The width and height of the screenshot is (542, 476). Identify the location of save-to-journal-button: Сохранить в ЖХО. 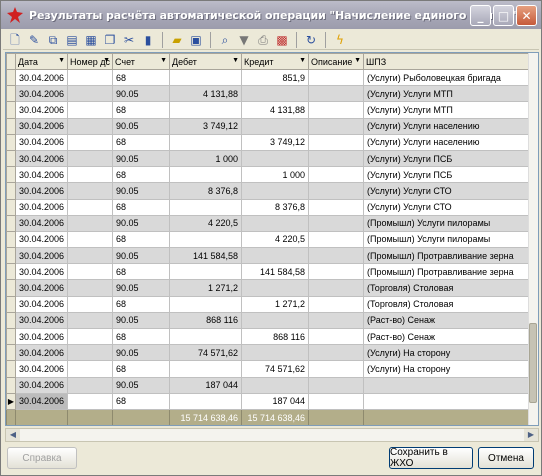
(431, 458).